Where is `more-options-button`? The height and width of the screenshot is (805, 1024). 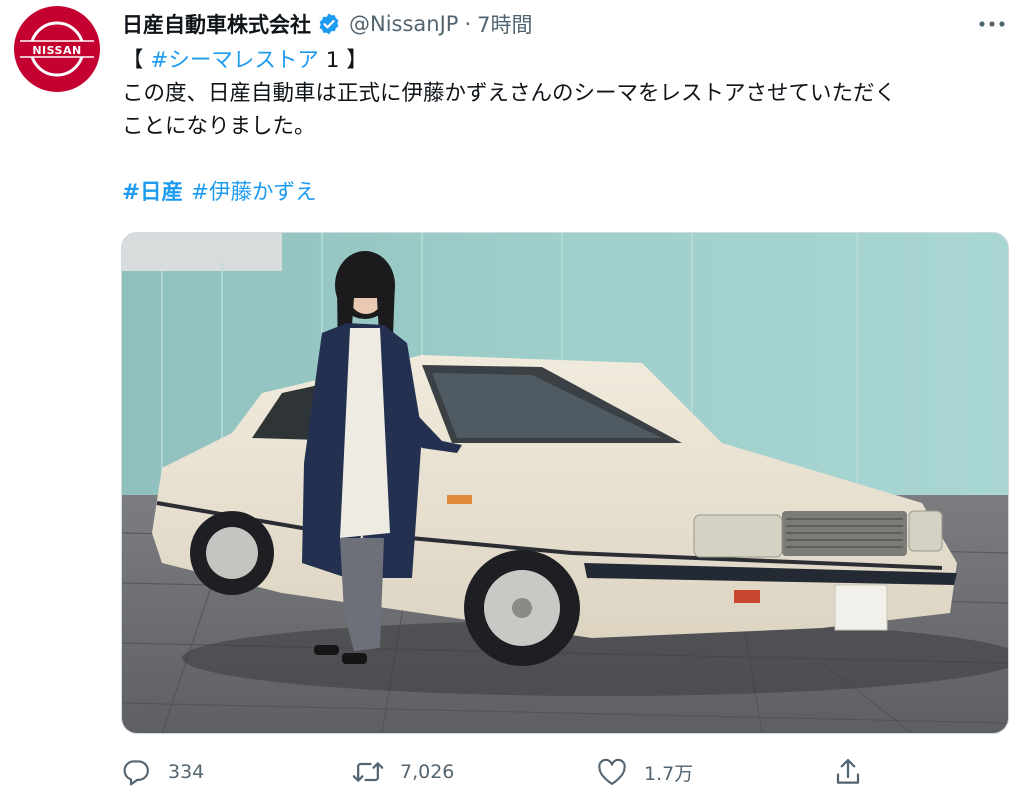 more-options-button is located at coordinates (992, 24).